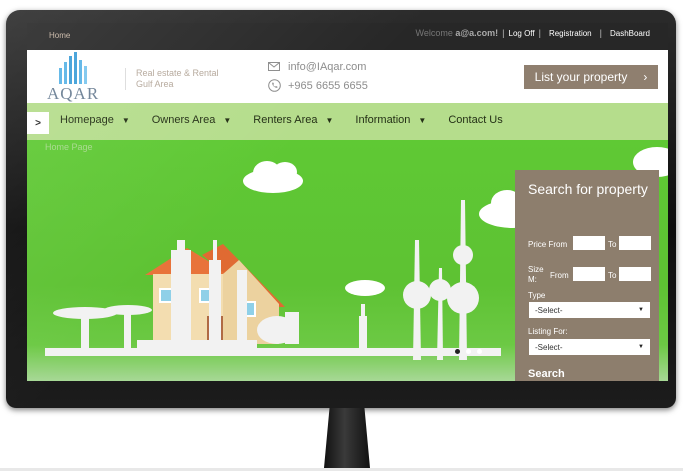 The height and width of the screenshot is (471, 683). Describe the element at coordinates (645, 77) in the screenshot. I see `chevron-right-icon: ›` at that location.